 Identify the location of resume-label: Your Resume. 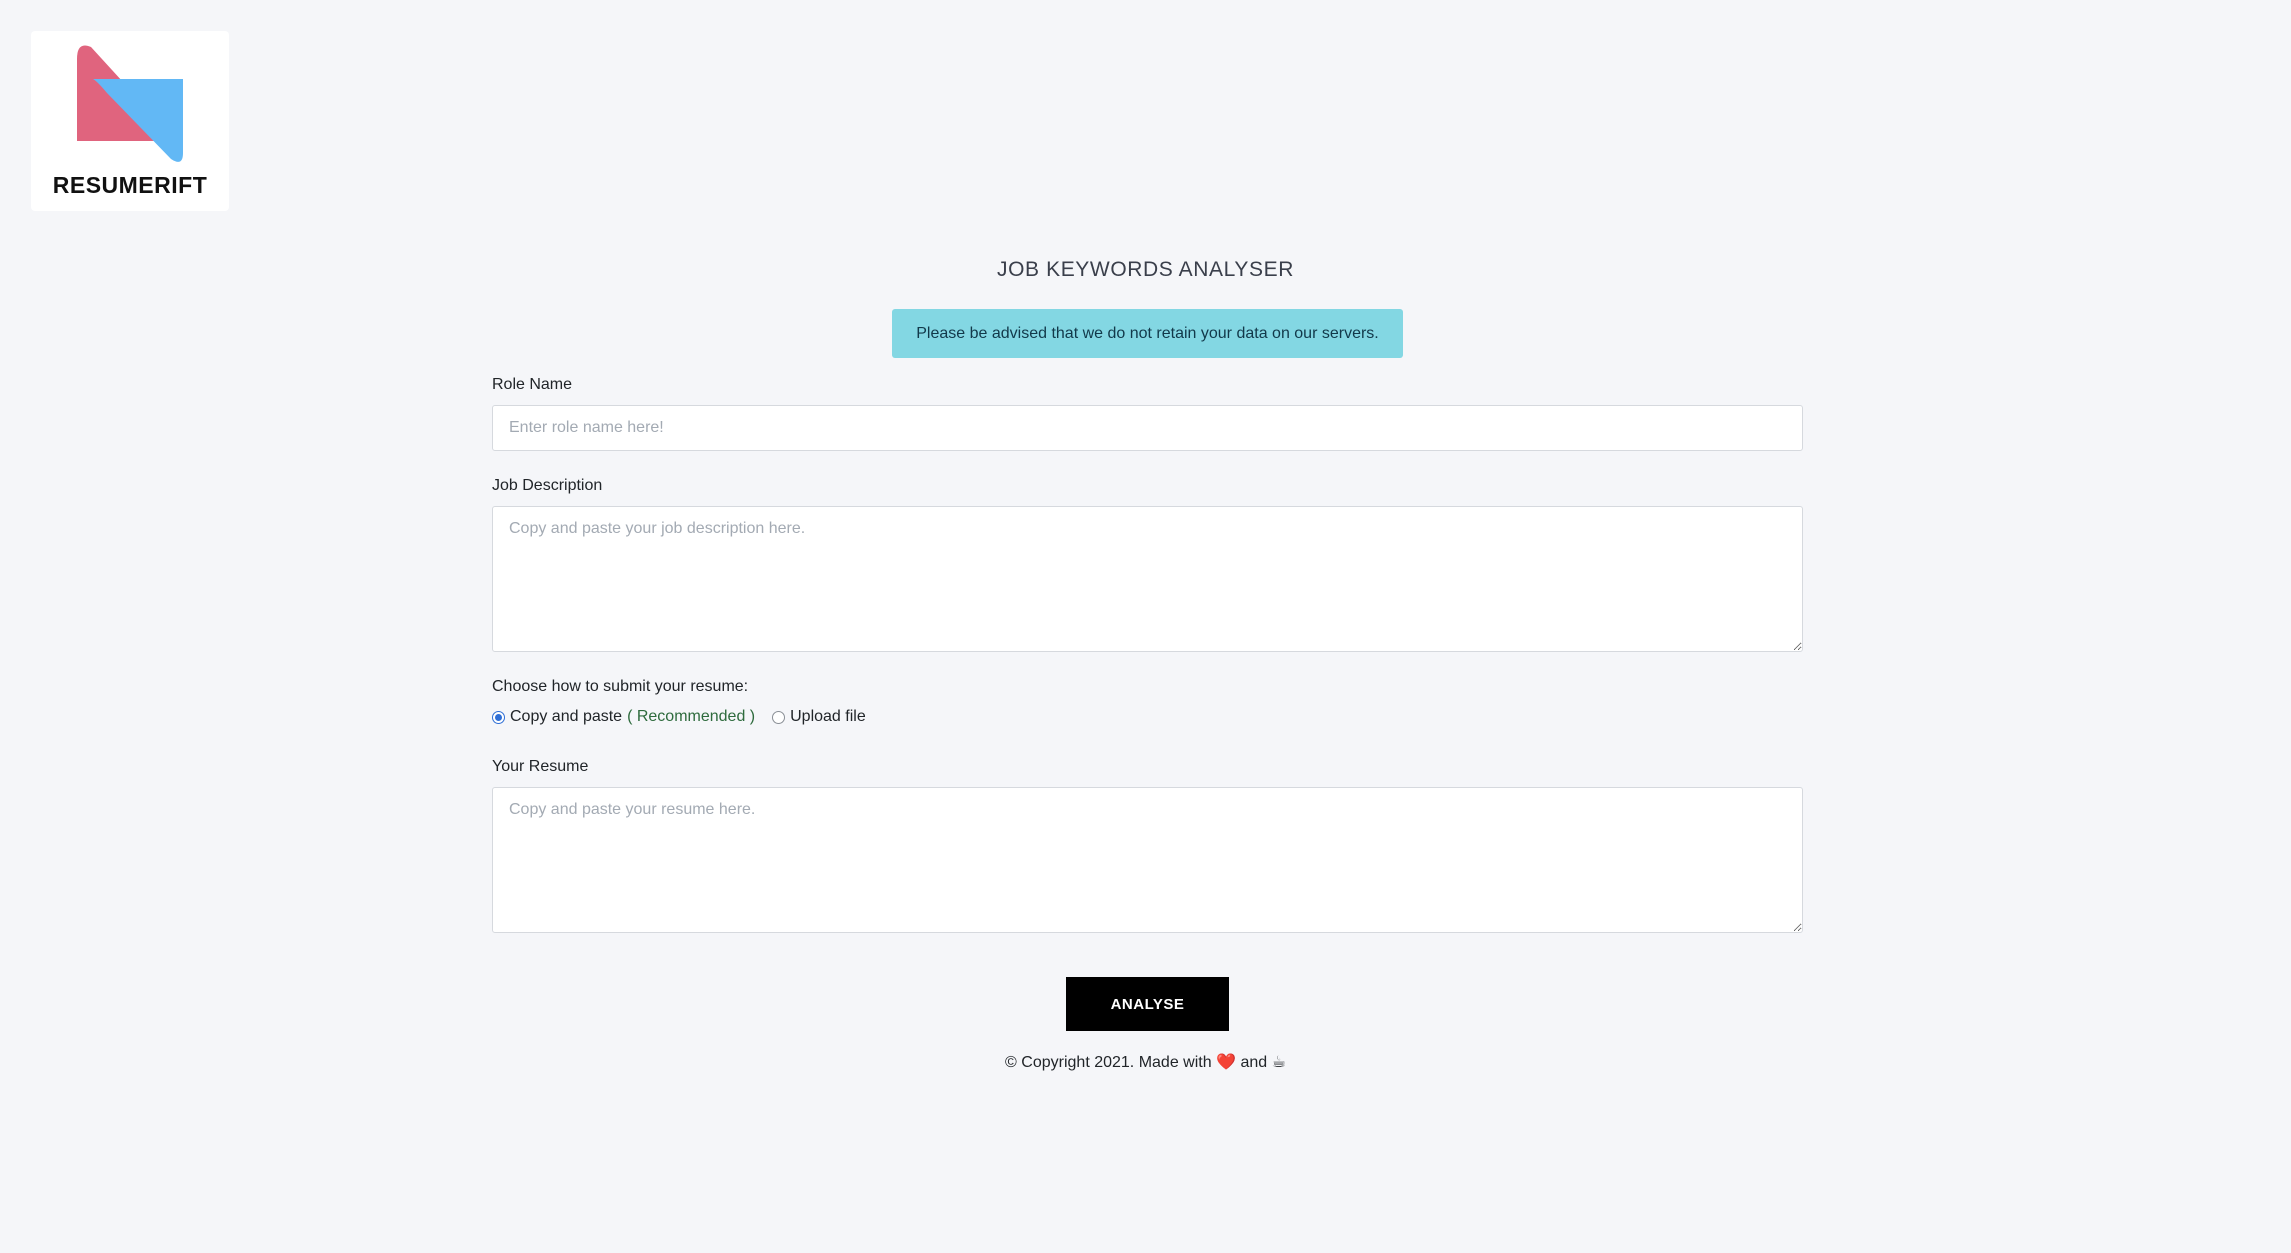
(540, 766).